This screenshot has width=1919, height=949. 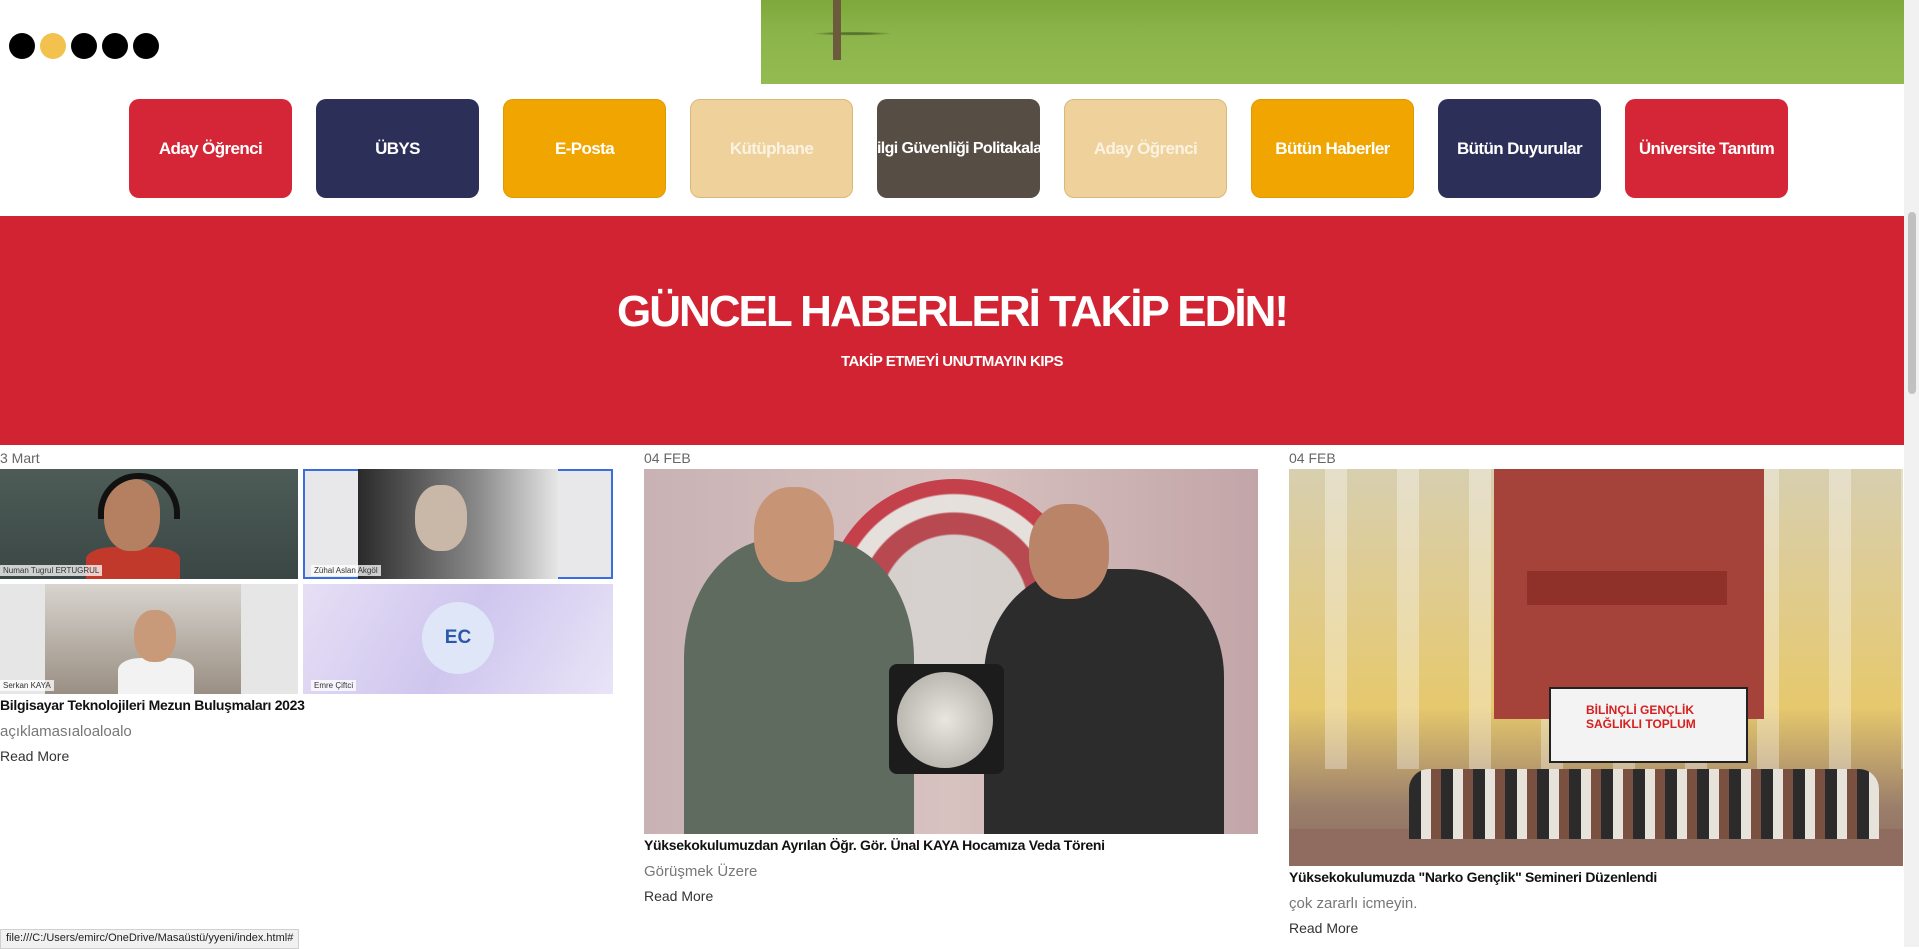 I want to click on event-banner-text: BİLİNÇLİ GENÇLİK SAĞLIKLI TOPLUM, so click(x=1641, y=717).